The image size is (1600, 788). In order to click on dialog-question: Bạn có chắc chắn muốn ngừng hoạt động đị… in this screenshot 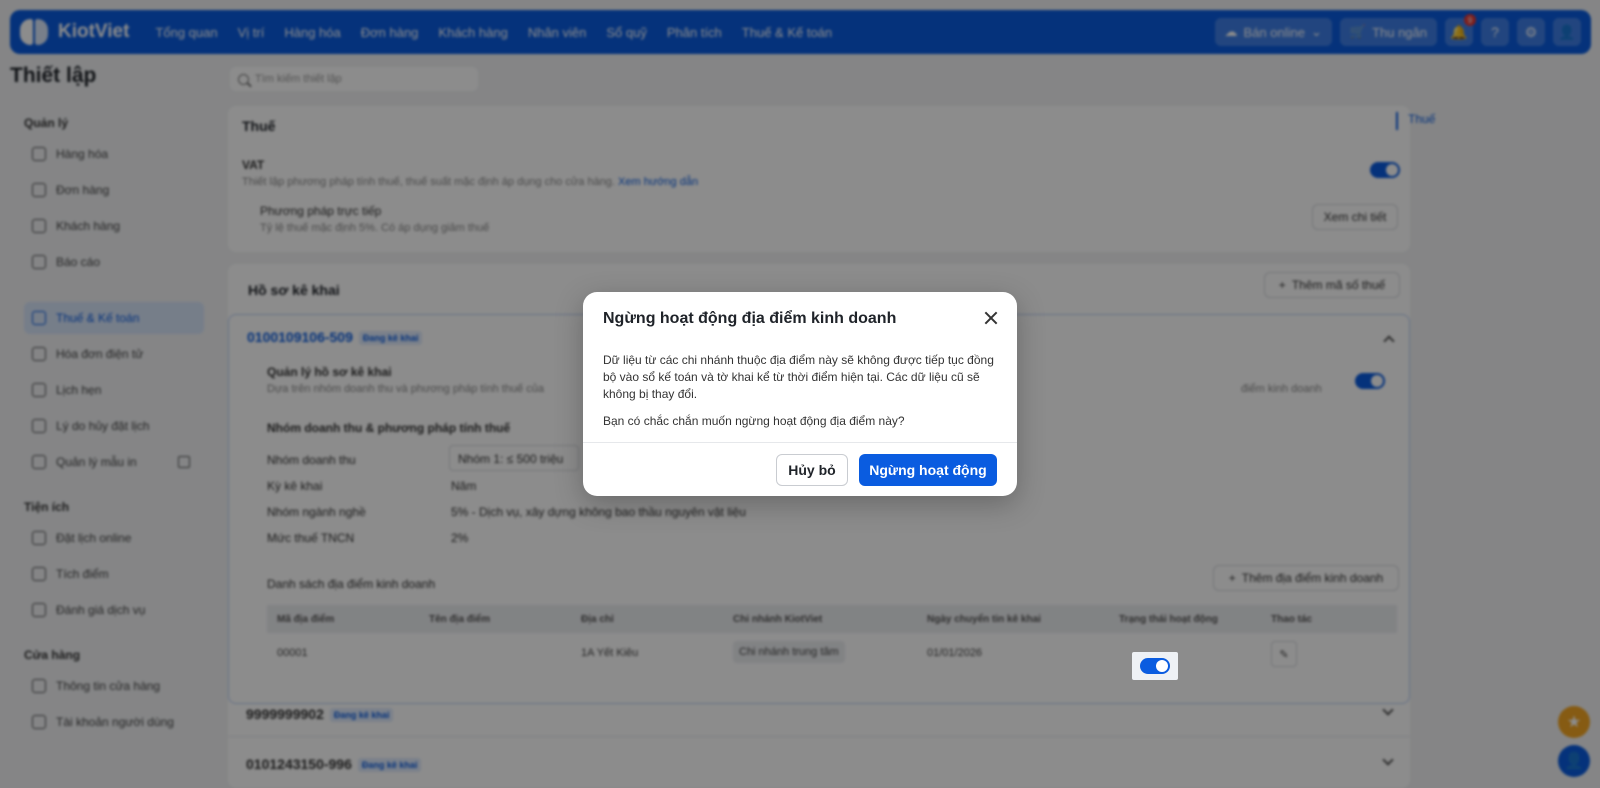, I will do `click(754, 421)`.